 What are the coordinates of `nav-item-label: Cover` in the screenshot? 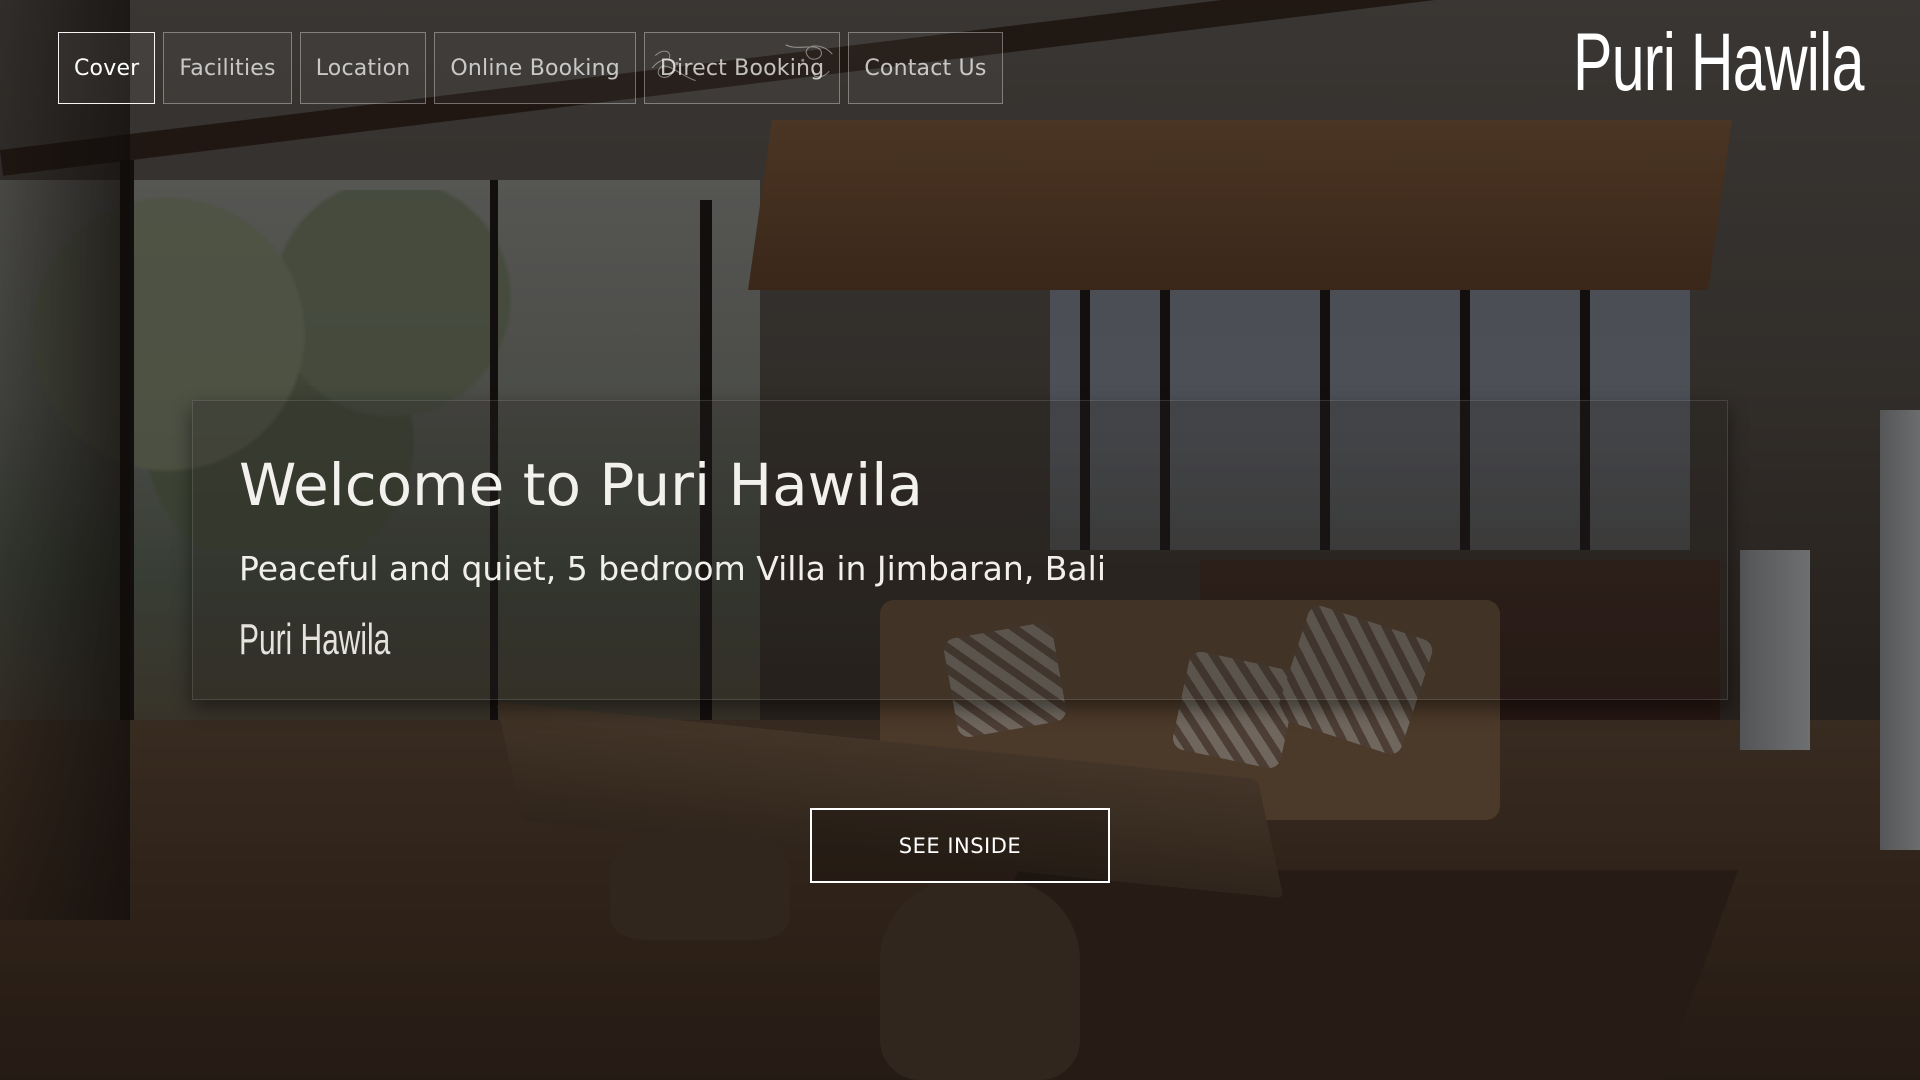 It's located at (107, 68).